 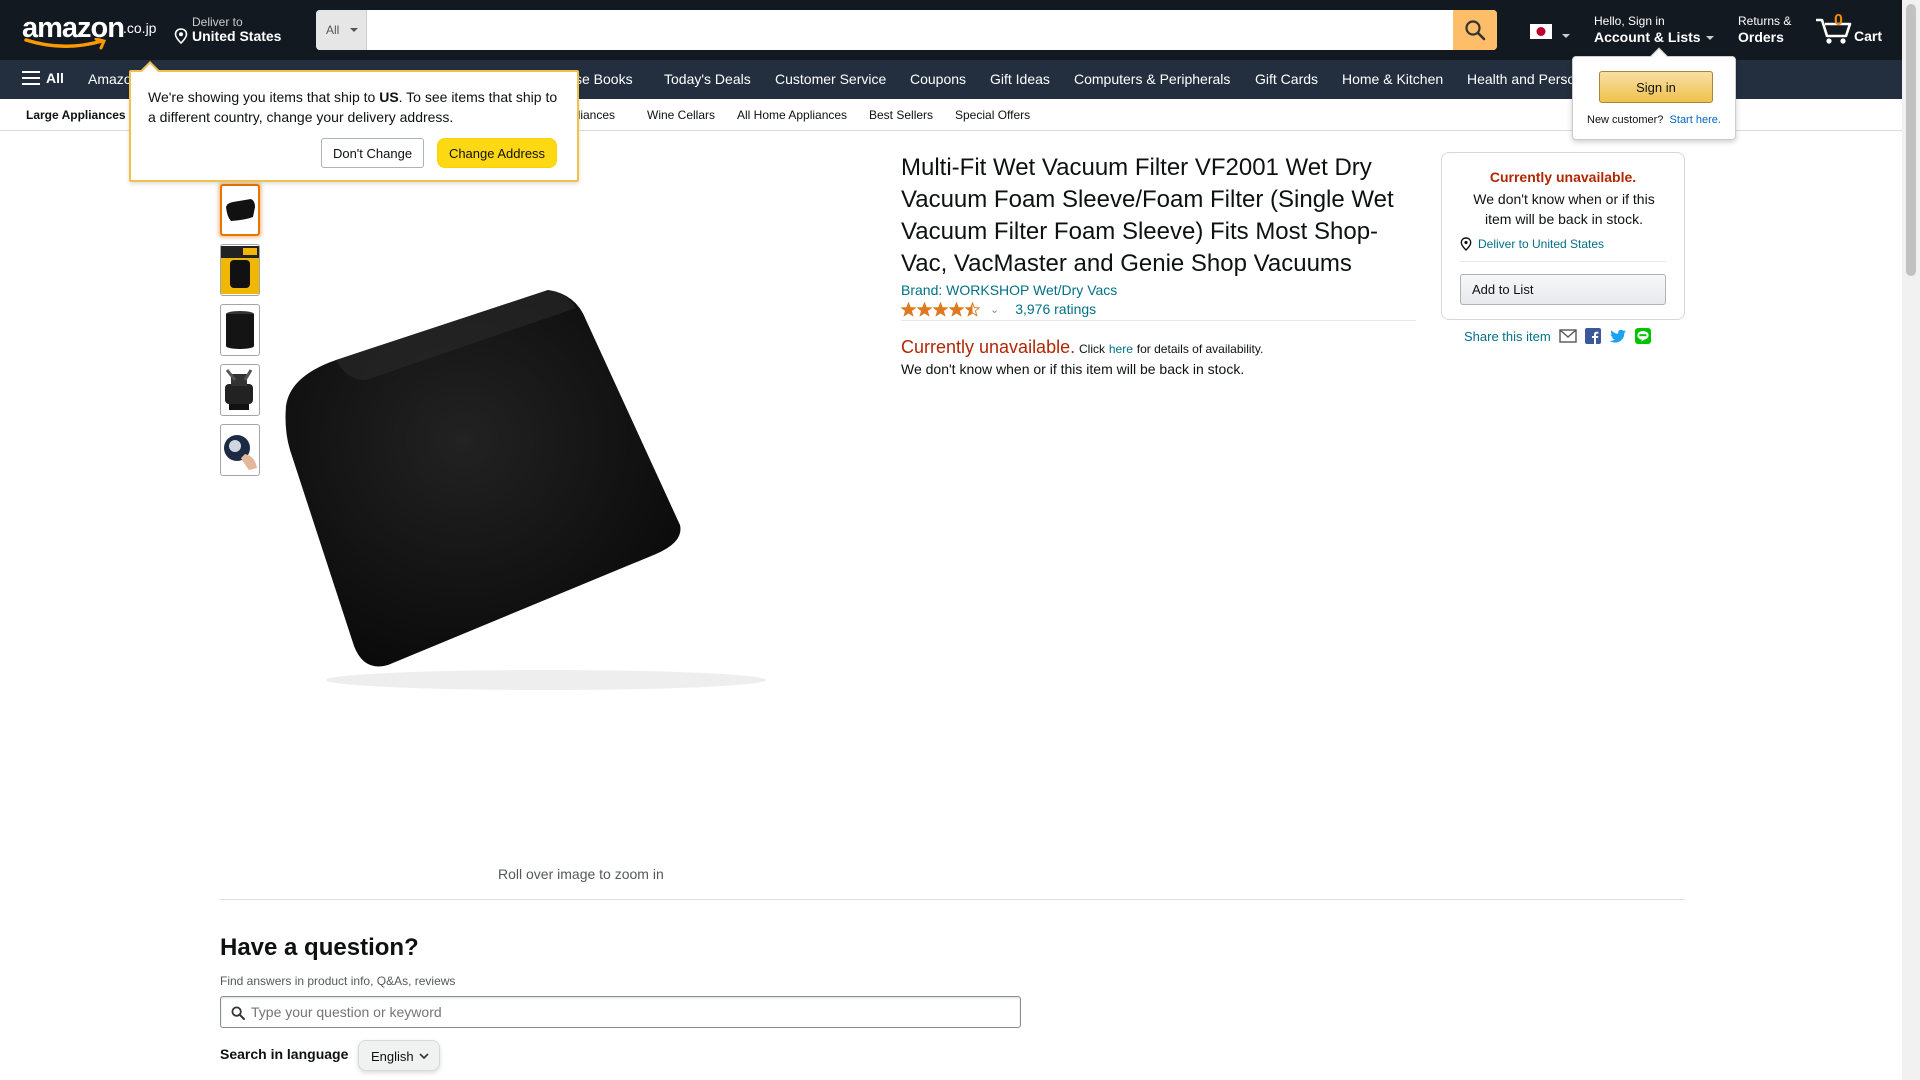 I want to click on share-bar: Share this item, so click(x=1557, y=336).